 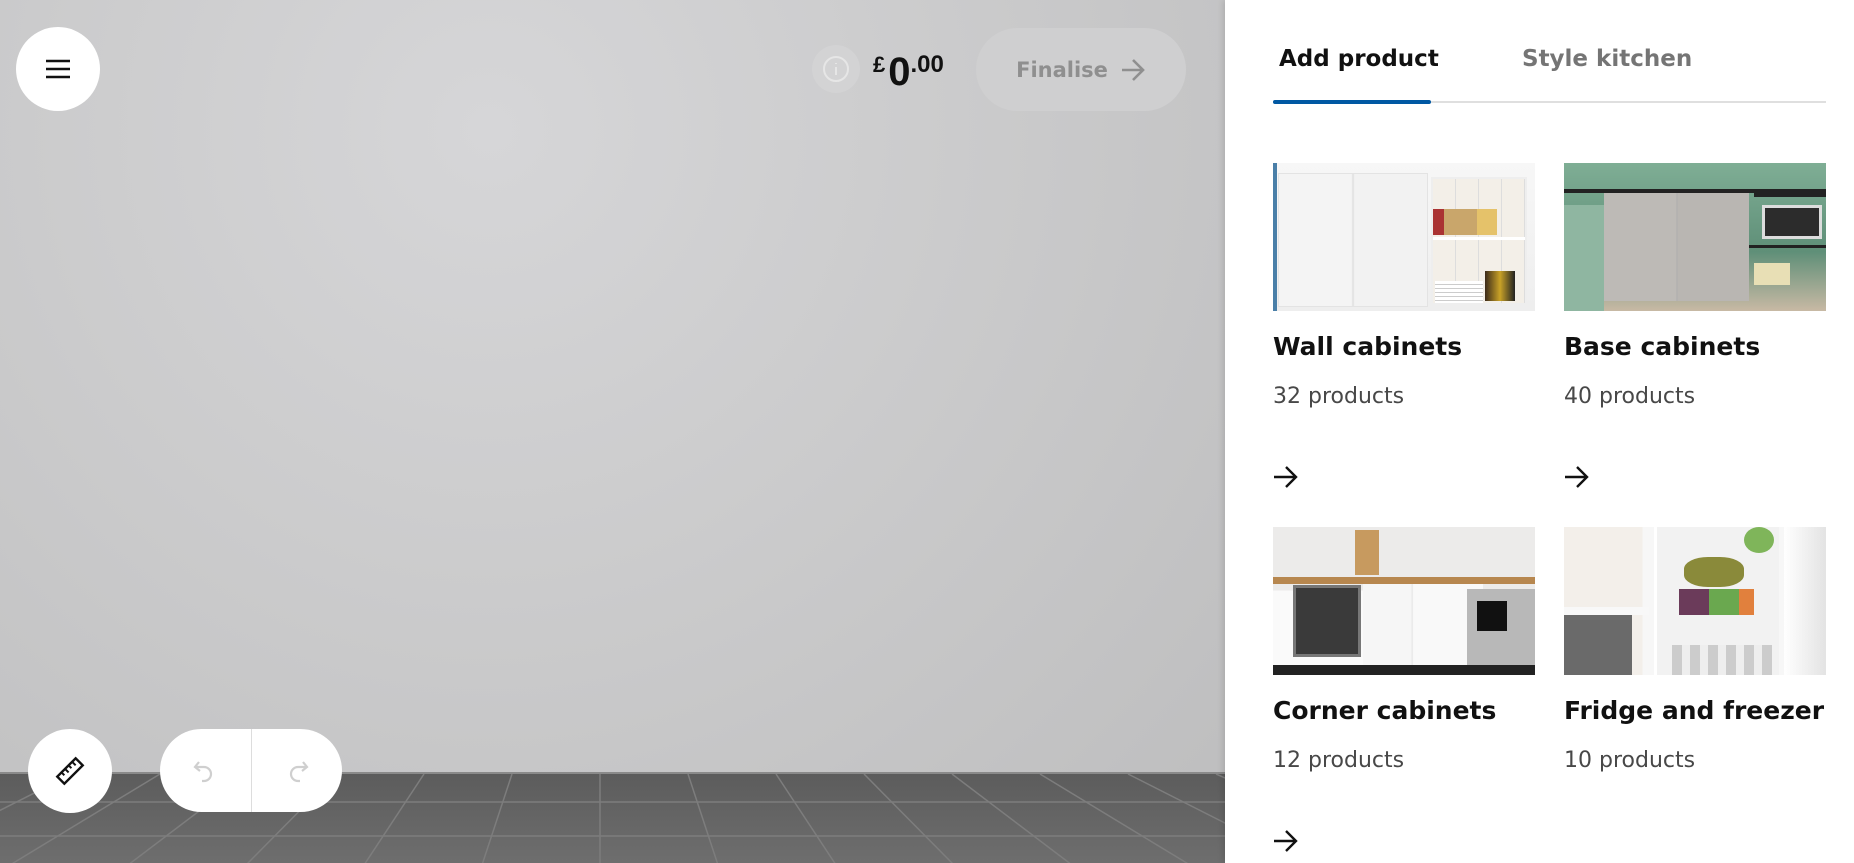 I want to click on corner-cabinets-image, so click(x=1404, y=601).